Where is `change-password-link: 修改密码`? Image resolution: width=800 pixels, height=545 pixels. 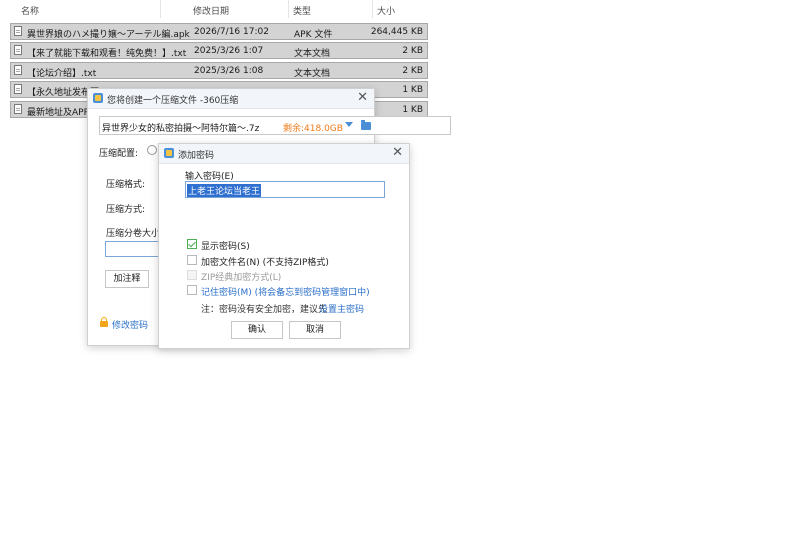
change-password-link: 修改密码 is located at coordinates (130, 324).